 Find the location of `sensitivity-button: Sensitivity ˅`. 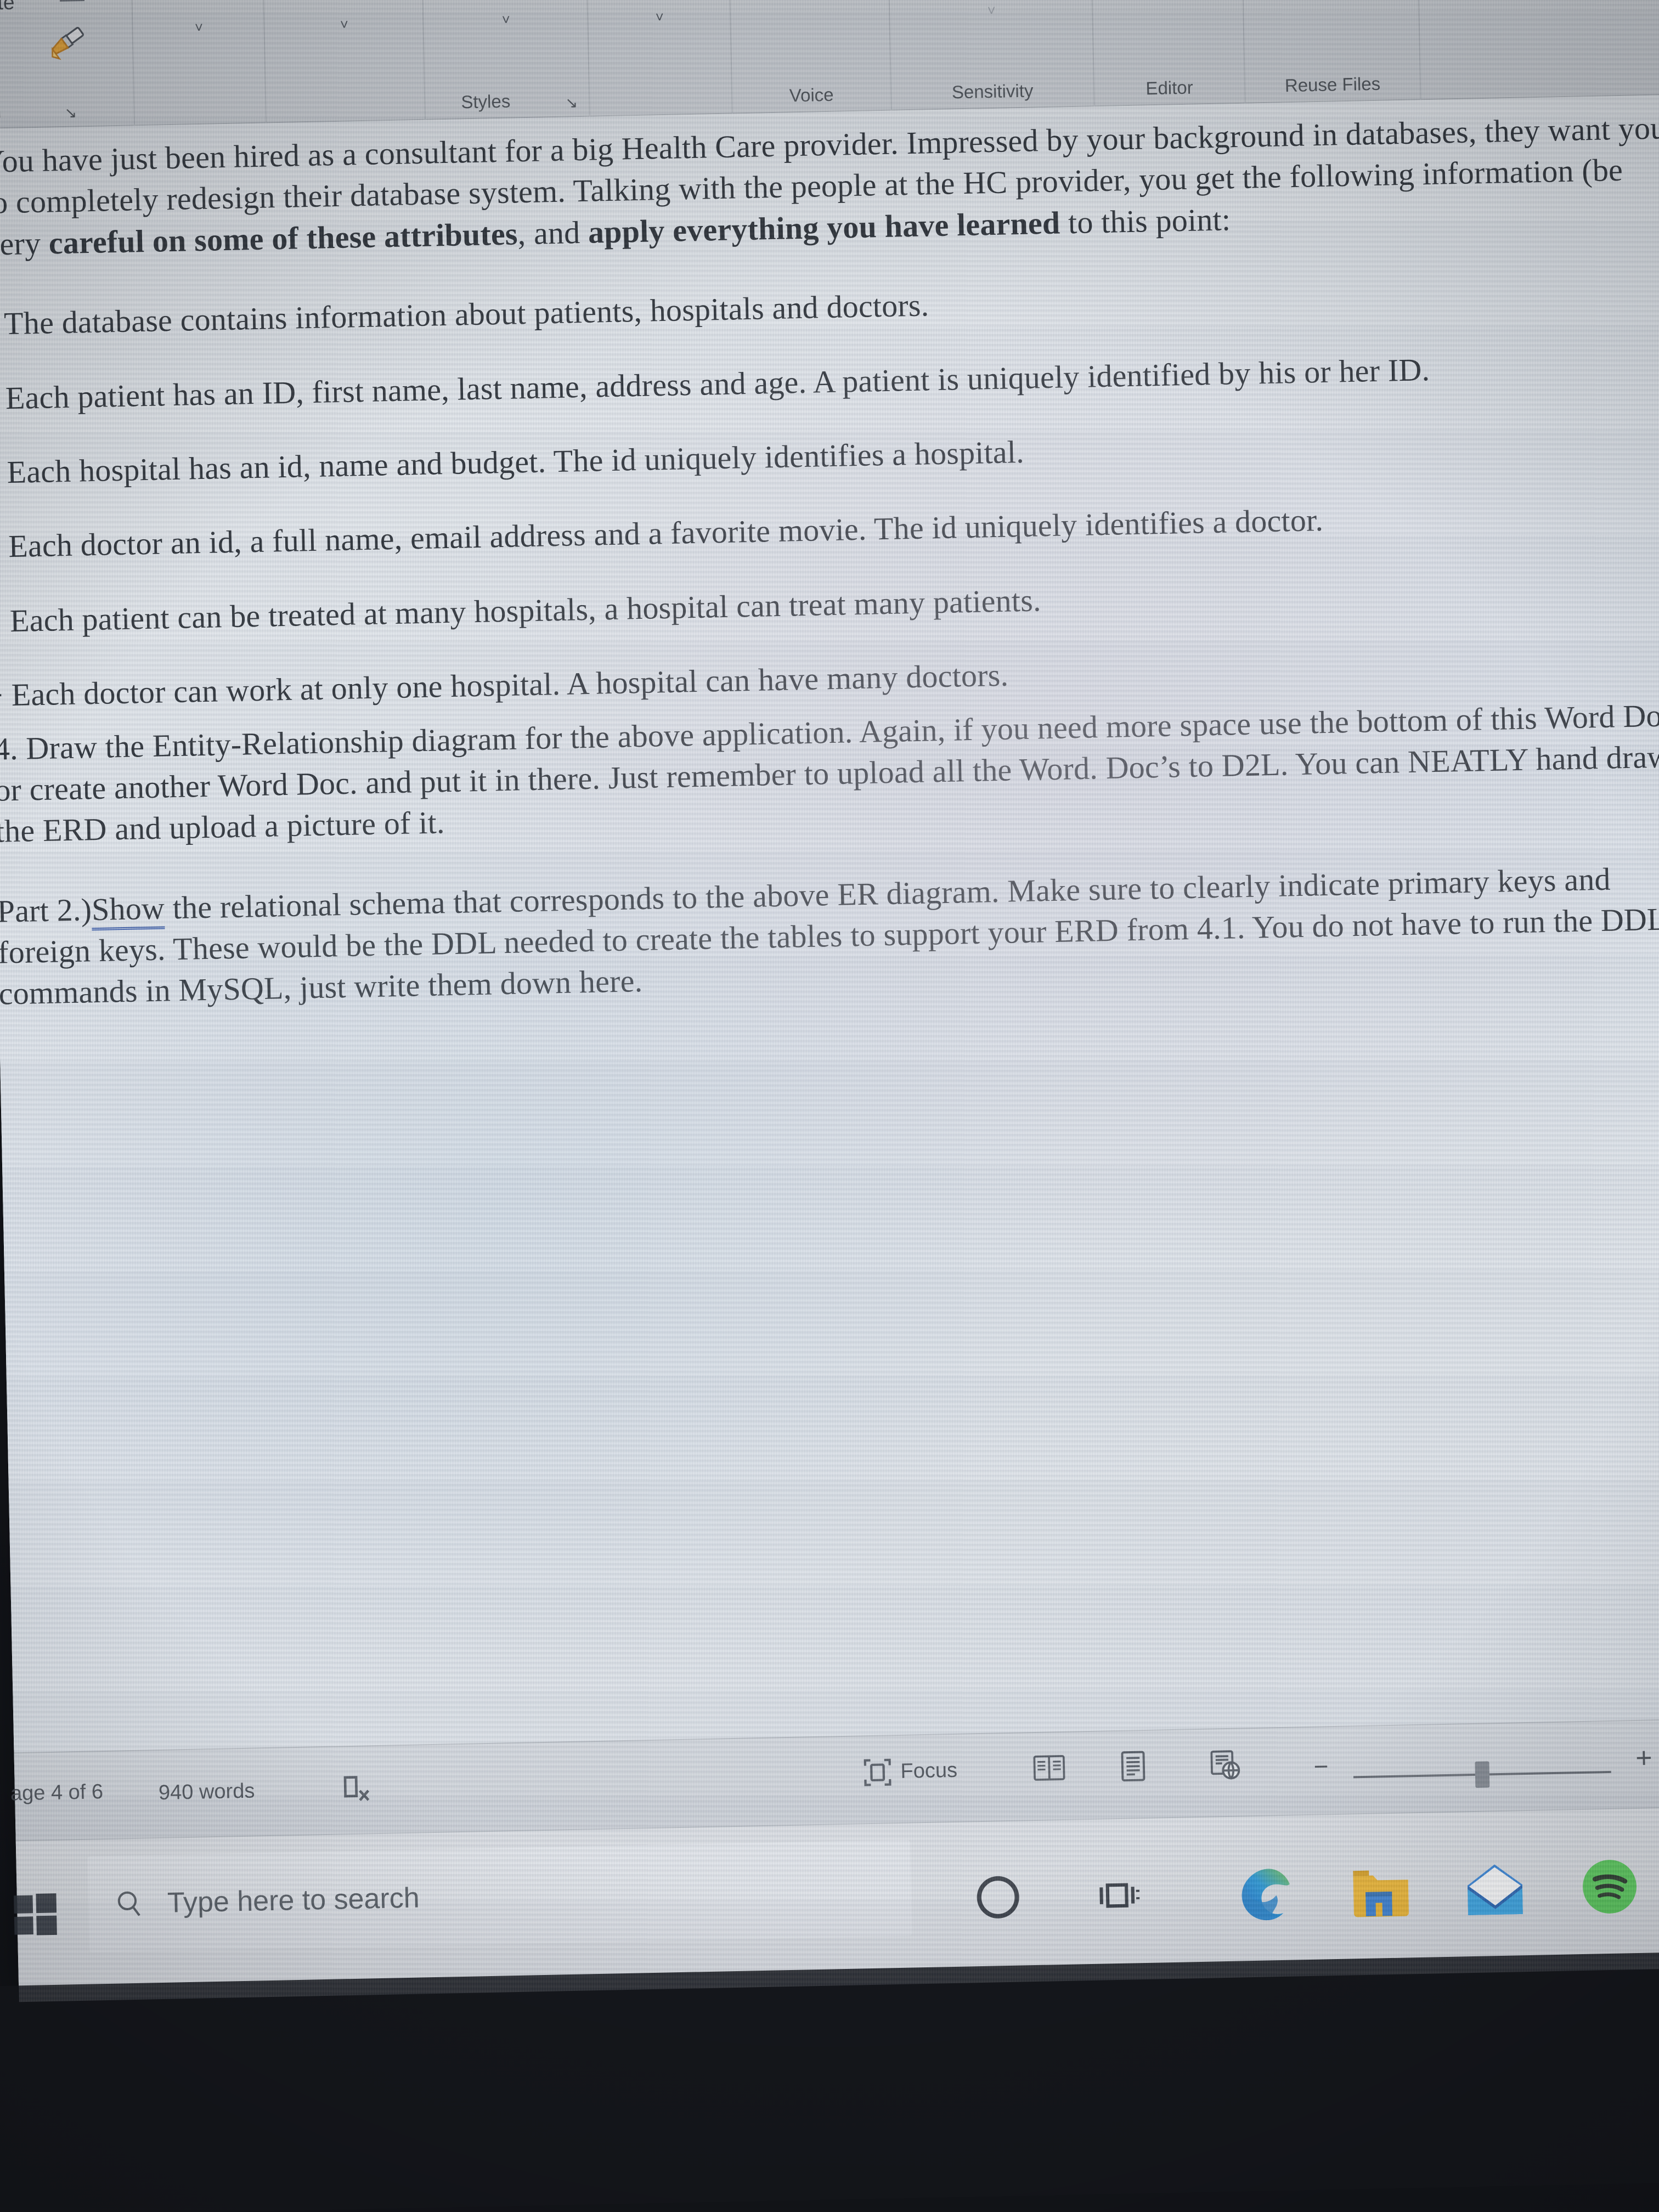

sensitivity-button: Sensitivity ˅ is located at coordinates (991, 10).